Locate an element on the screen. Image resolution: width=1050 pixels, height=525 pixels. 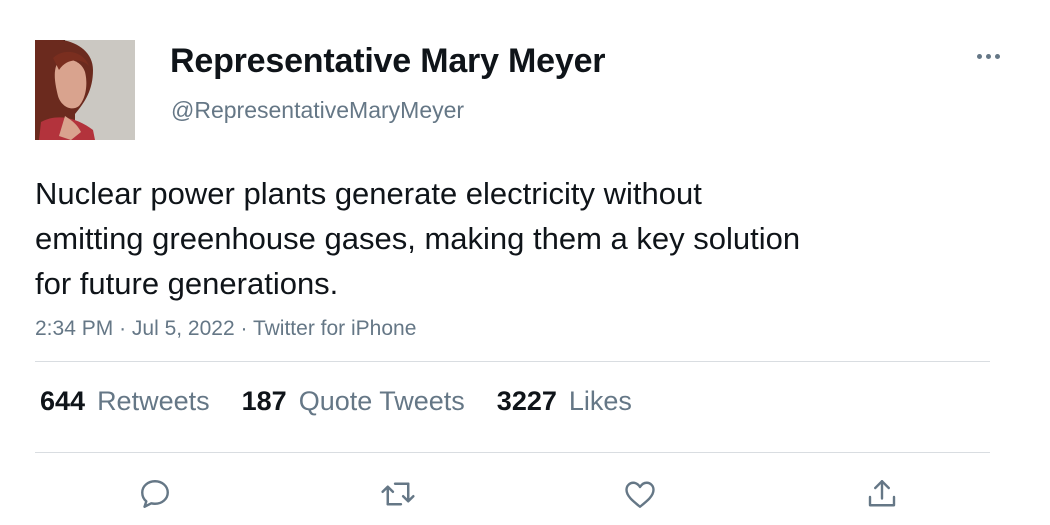
like-button is located at coordinates (640, 494).